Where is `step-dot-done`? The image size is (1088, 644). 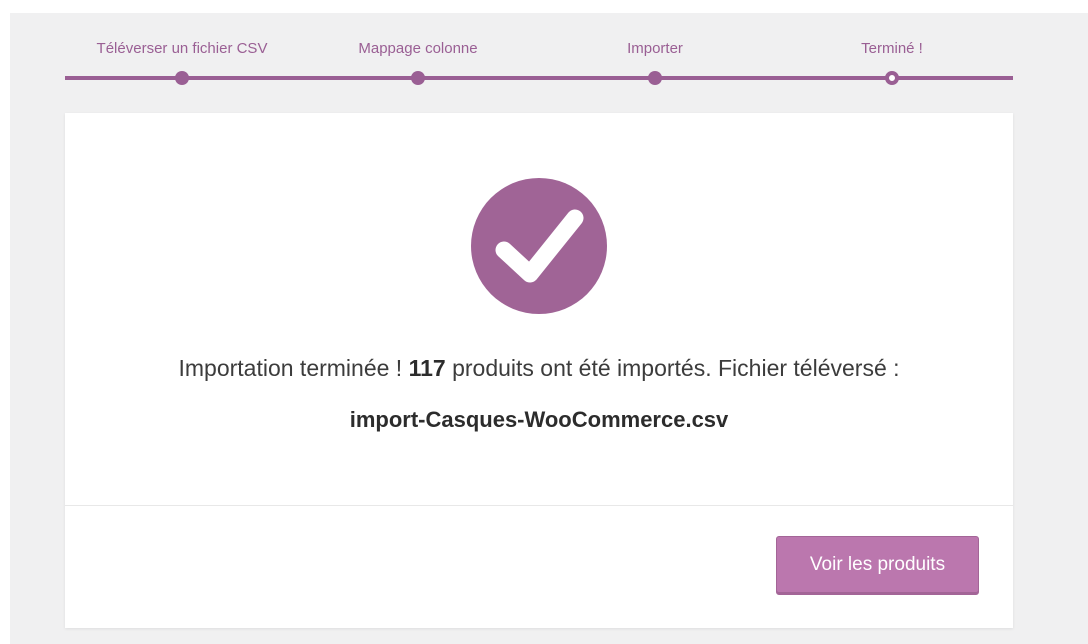
step-dot-done is located at coordinates (892, 78).